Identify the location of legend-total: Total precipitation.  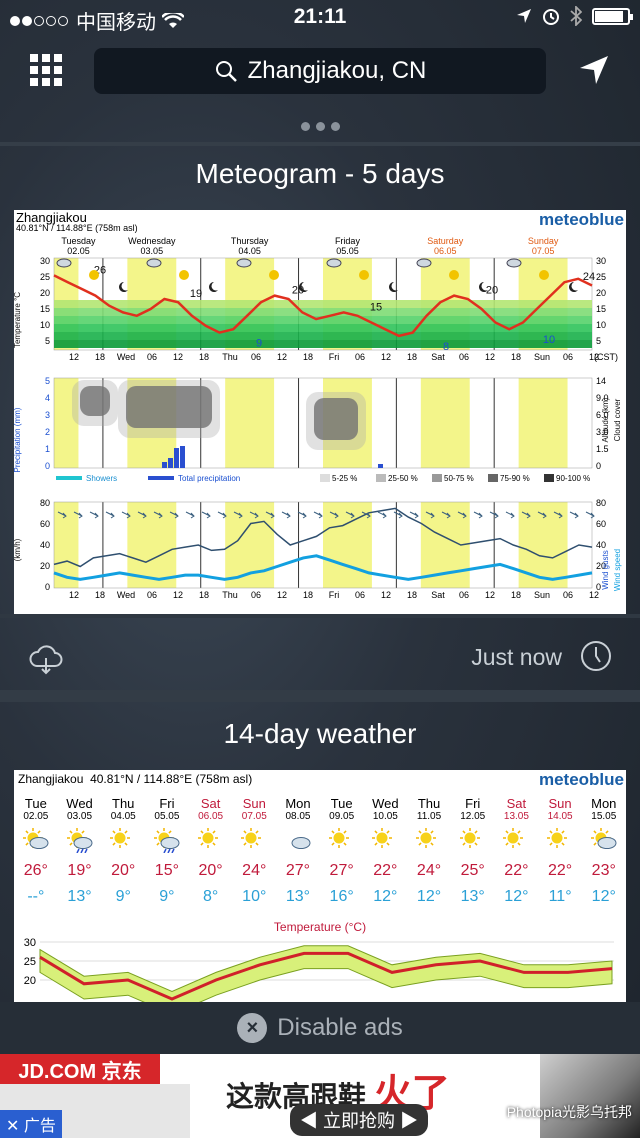
(209, 478).